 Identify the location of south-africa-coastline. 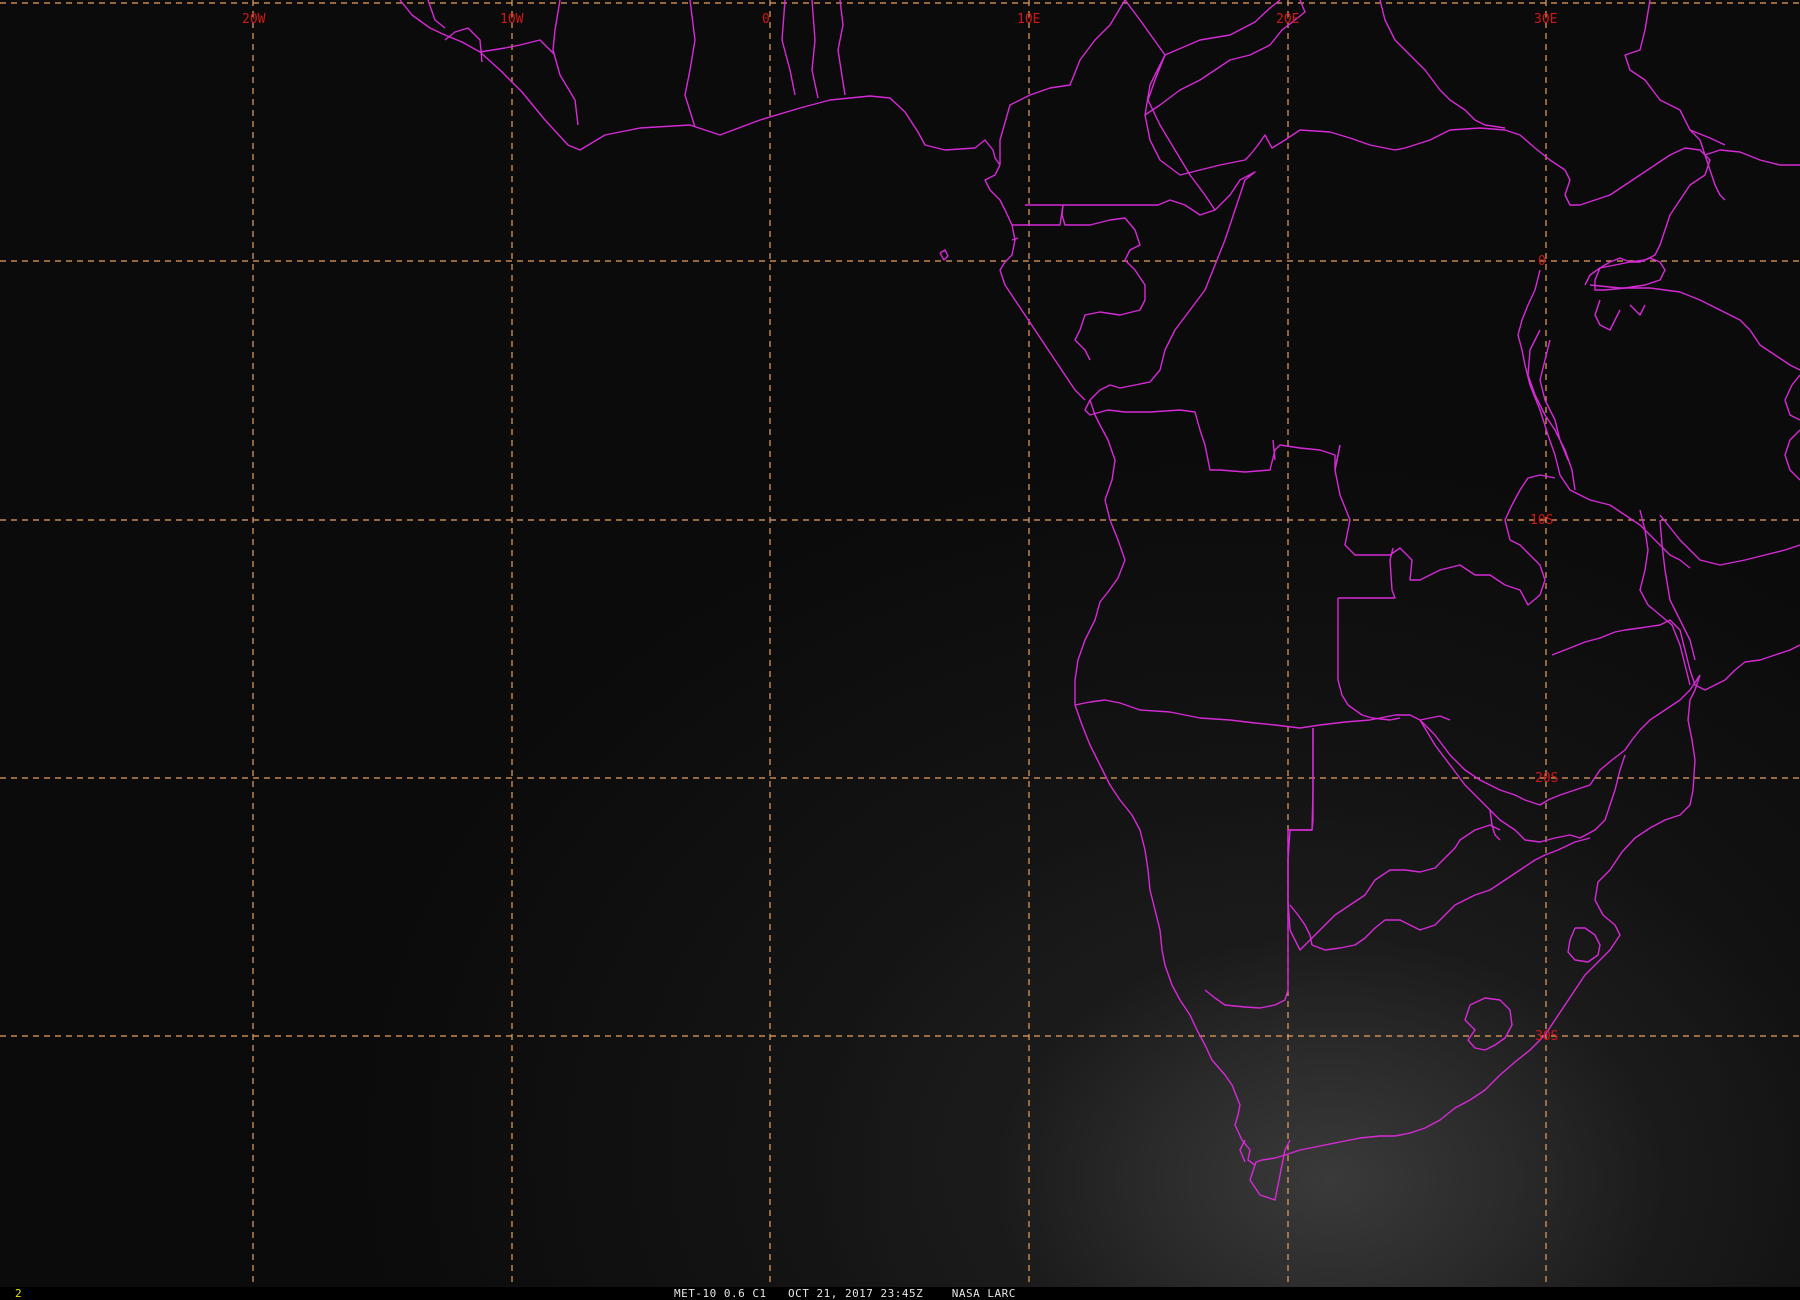
(1412, 1087).